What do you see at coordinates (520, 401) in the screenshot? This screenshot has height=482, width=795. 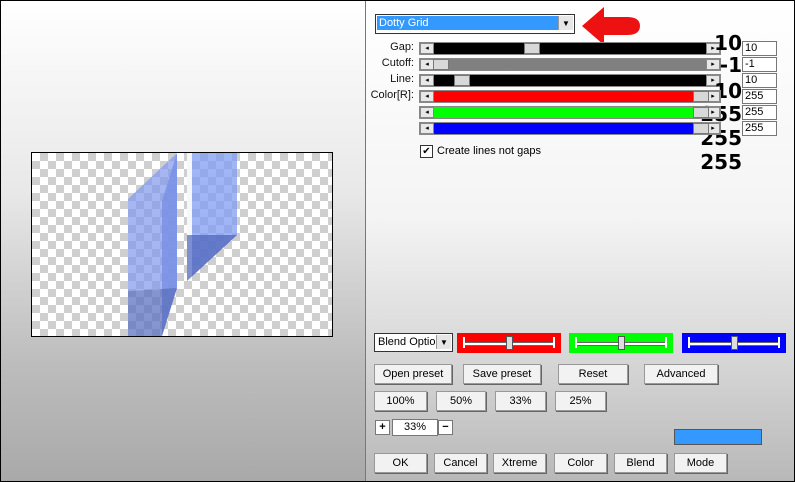 I see `zoom-33-button: 33%` at bounding box center [520, 401].